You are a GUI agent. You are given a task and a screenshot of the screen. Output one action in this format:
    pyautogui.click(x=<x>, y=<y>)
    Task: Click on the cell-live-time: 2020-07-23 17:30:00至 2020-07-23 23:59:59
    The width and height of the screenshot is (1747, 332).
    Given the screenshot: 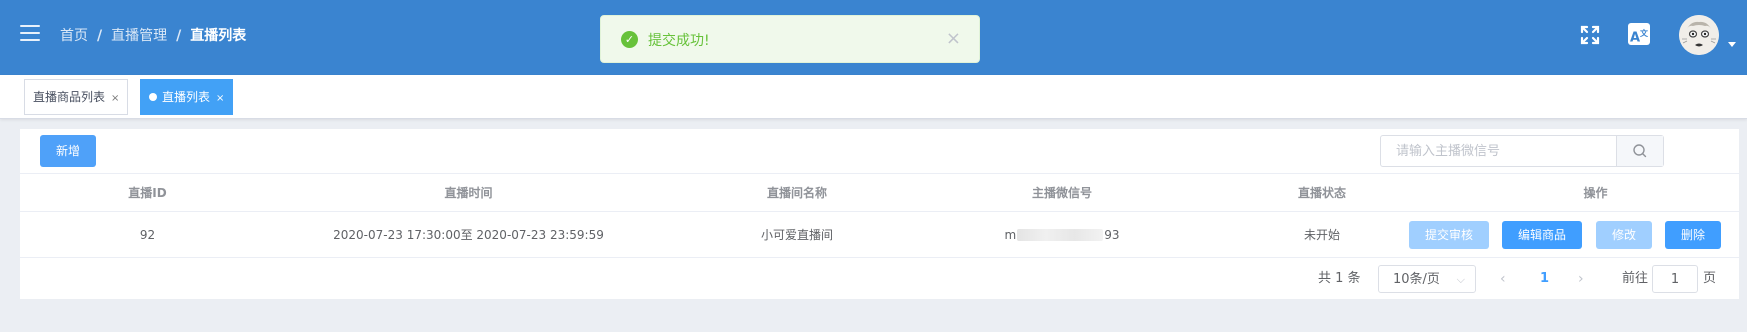 What is the action you would take?
    pyautogui.click(x=468, y=235)
    